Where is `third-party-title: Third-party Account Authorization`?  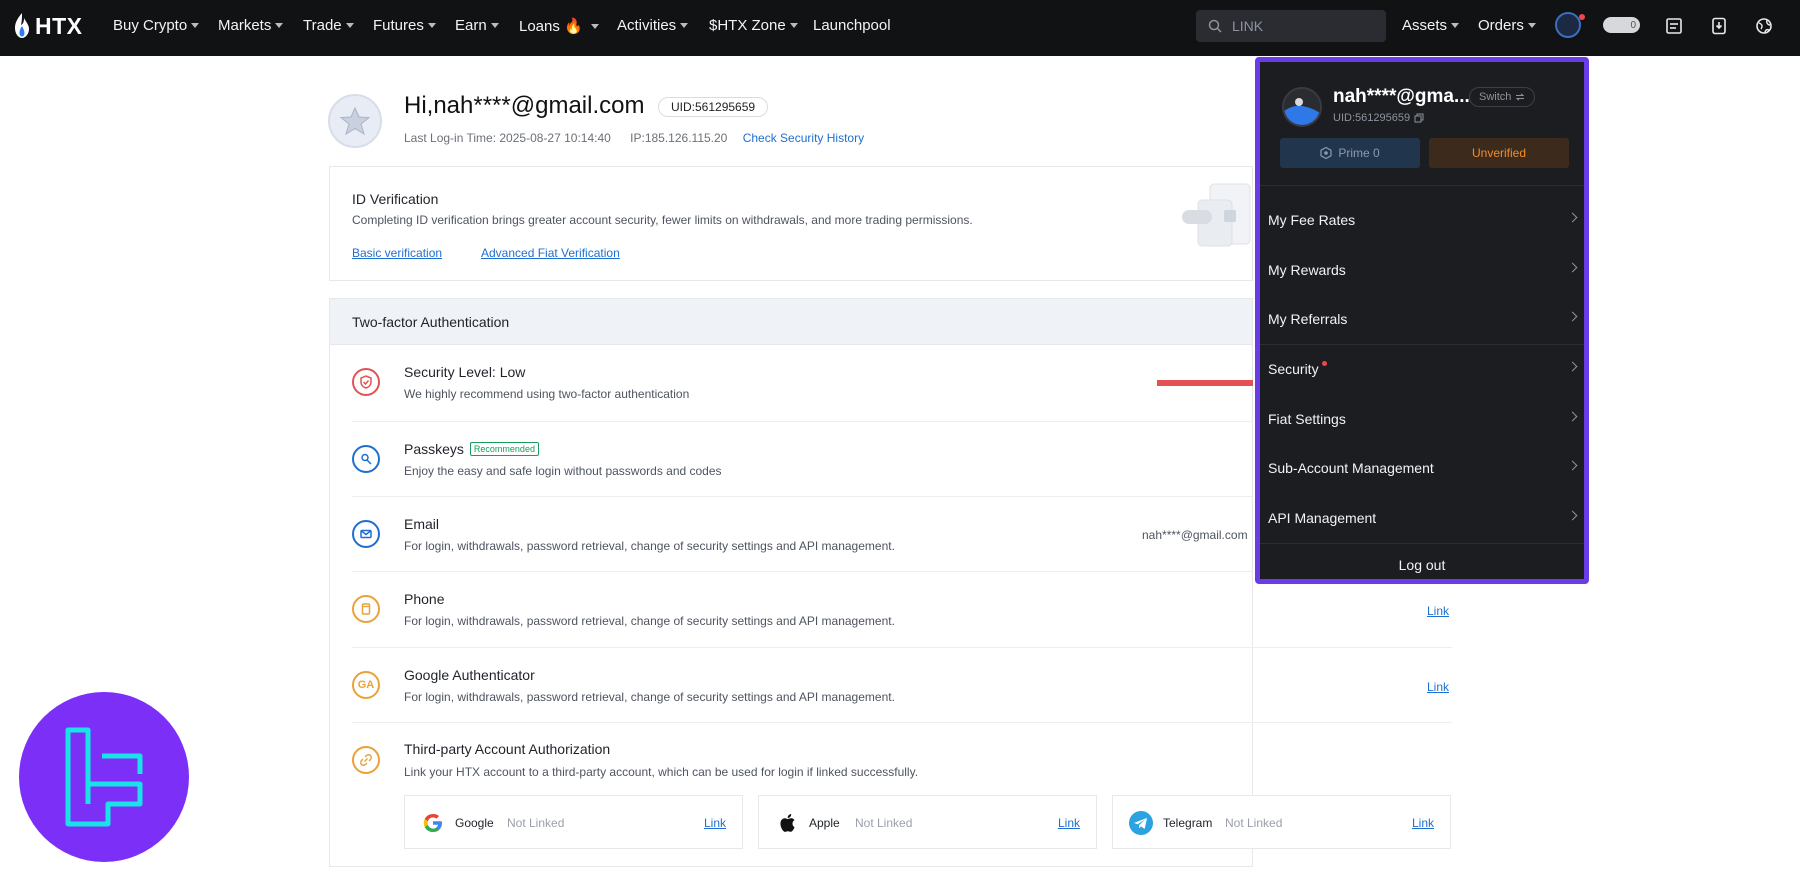
third-party-title: Third-party Account Authorization is located at coordinates (507, 749).